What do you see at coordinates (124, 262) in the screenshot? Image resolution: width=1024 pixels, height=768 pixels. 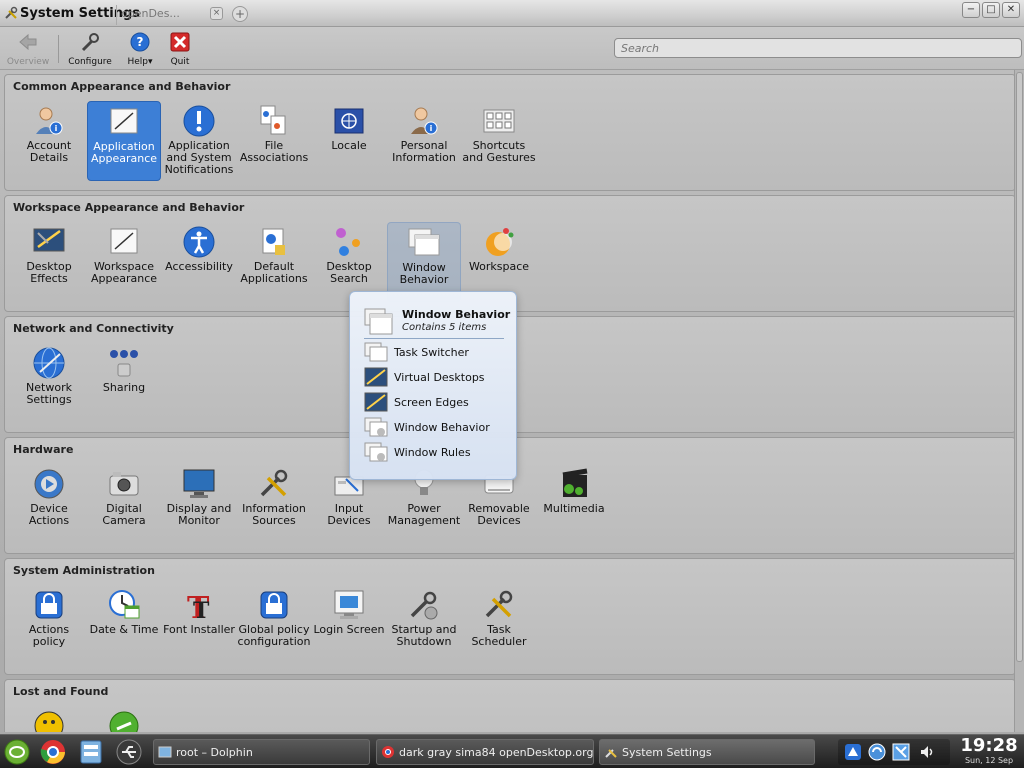 I see `settings-item-workspace-appearance: Workspace Appearance` at bounding box center [124, 262].